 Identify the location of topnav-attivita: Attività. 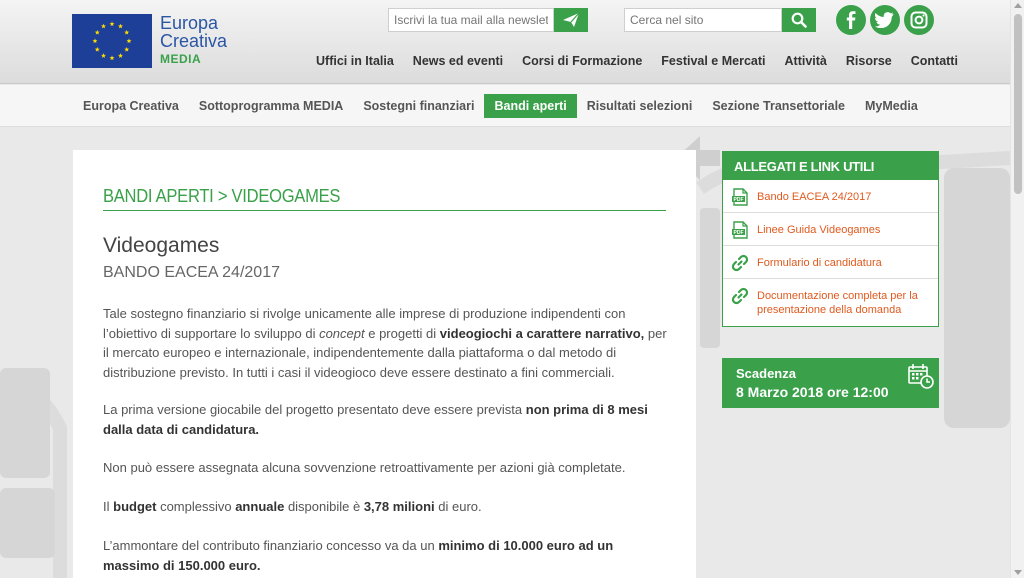
(806, 61).